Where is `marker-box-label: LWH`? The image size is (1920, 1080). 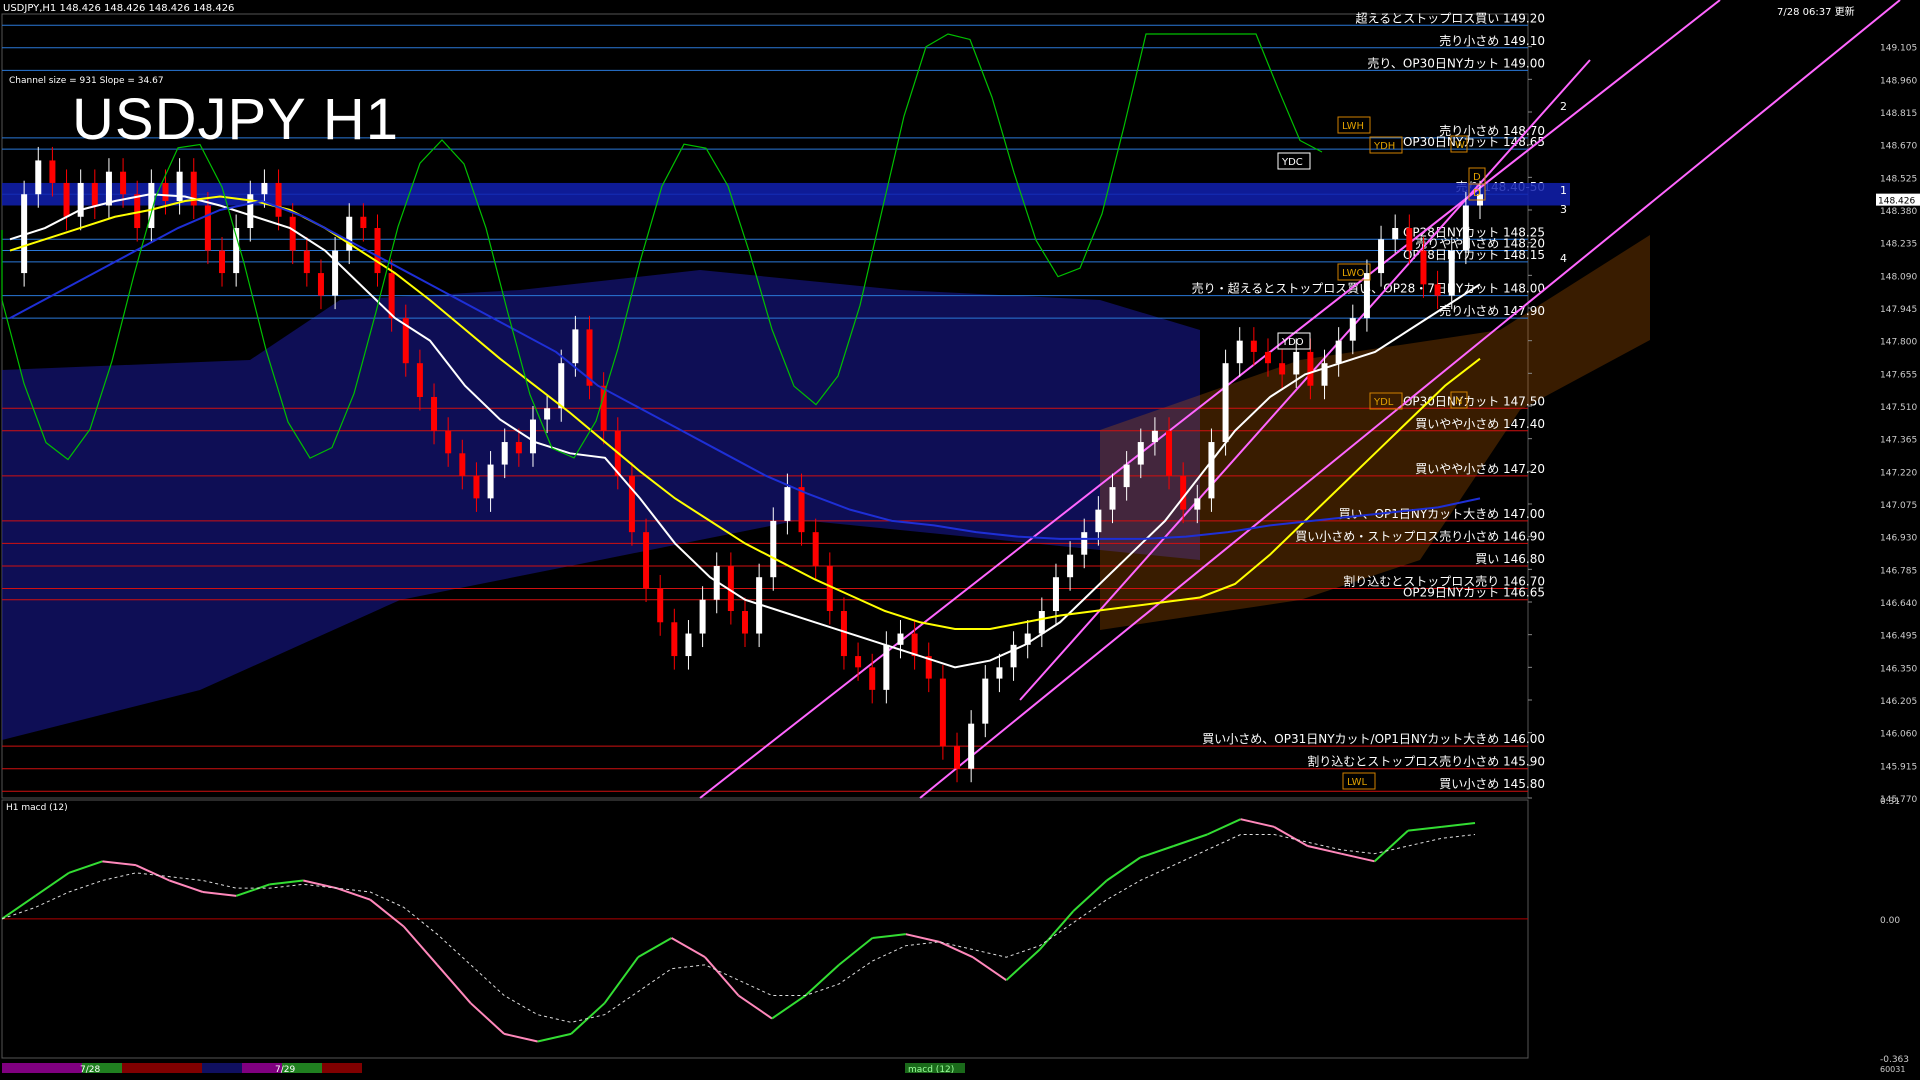
marker-box-label: LWH is located at coordinates (1353, 126).